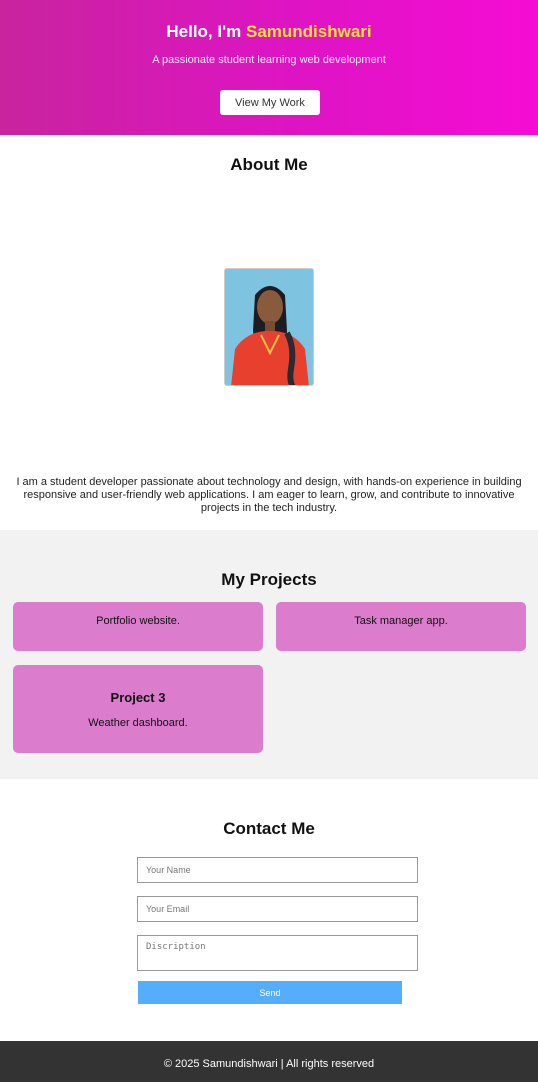 Image resolution: width=538 pixels, height=1082 pixels. I want to click on profile-photo-graphic, so click(269, 327).